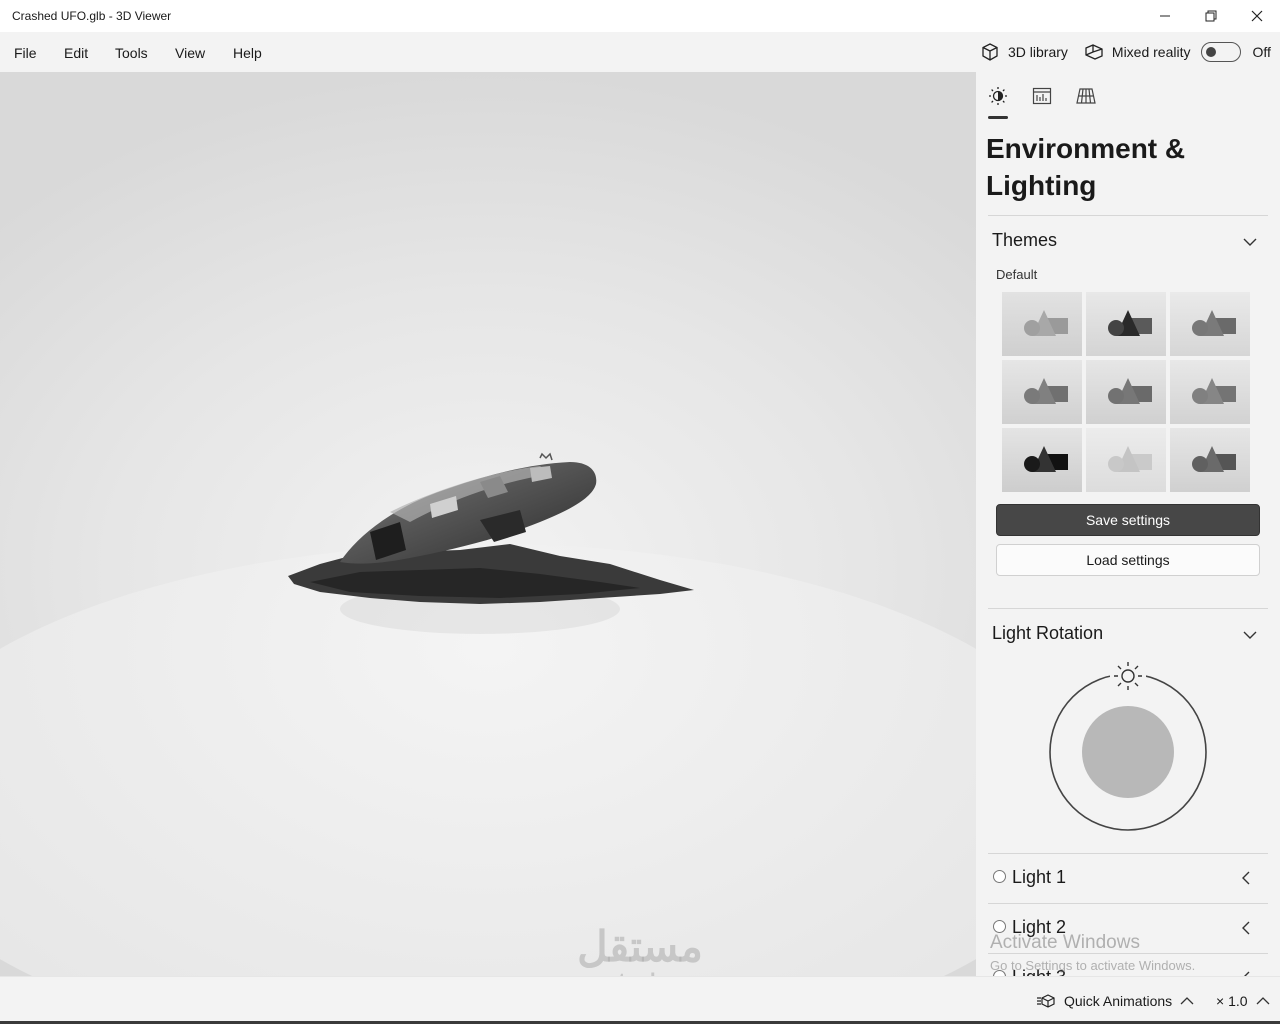 The image size is (1280, 1024). I want to click on load-settings-button: Load settings, so click(1128, 560).